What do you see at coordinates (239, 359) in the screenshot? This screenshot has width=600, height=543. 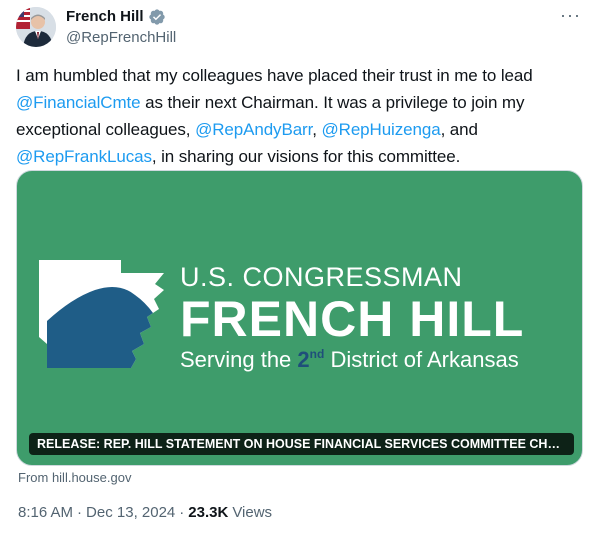 I see `card-district-prefix: Serving the` at bounding box center [239, 359].